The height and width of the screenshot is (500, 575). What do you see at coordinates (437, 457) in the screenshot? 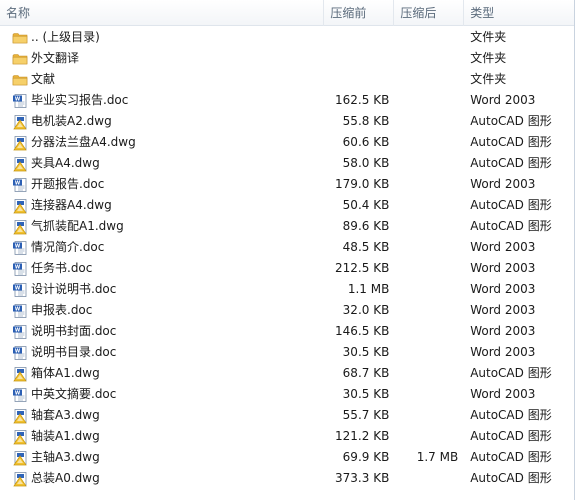
I see `file-compressed-size: 1.7 MB` at bounding box center [437, 457].